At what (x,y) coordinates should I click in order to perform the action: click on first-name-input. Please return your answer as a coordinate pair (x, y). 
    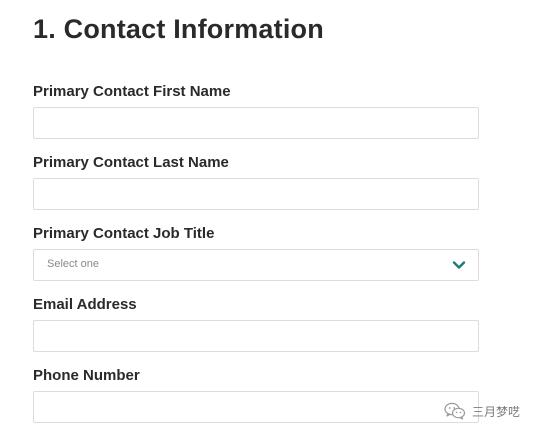
    Looking at the image, I should click on (256, 123).